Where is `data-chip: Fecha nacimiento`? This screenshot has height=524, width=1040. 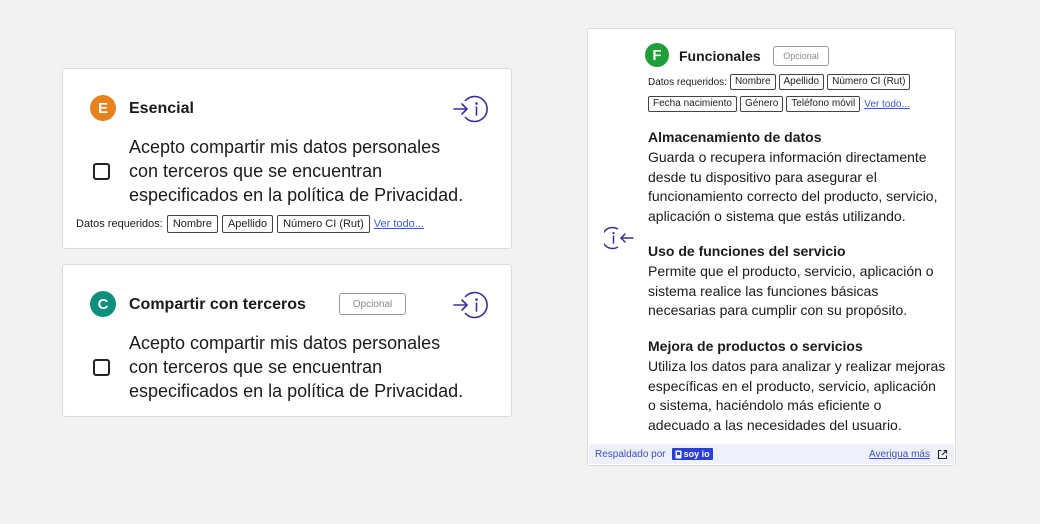 data-chip: Fecha nacimiento is located at coordinates (692, 104).